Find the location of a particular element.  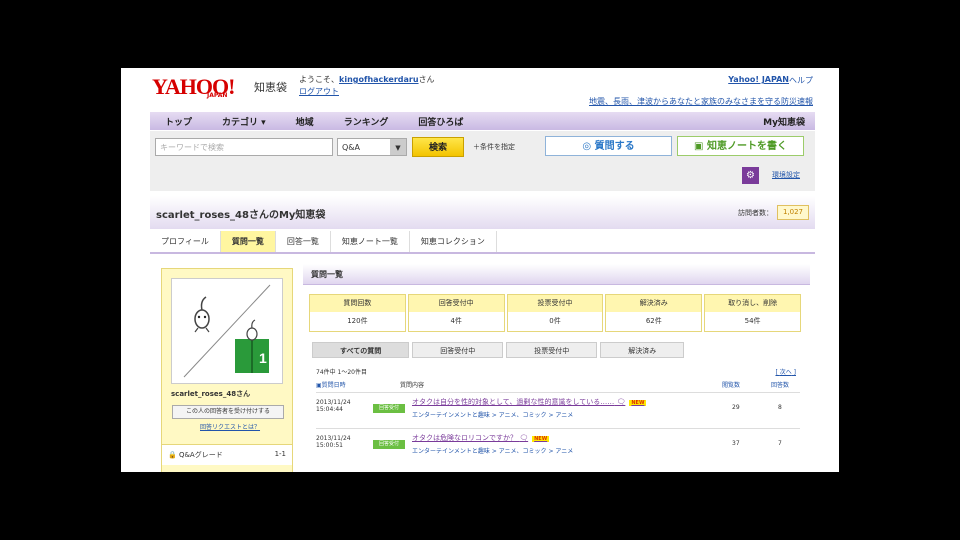

subtab-open: 回答受付中 is located at coordinates (458, 350).